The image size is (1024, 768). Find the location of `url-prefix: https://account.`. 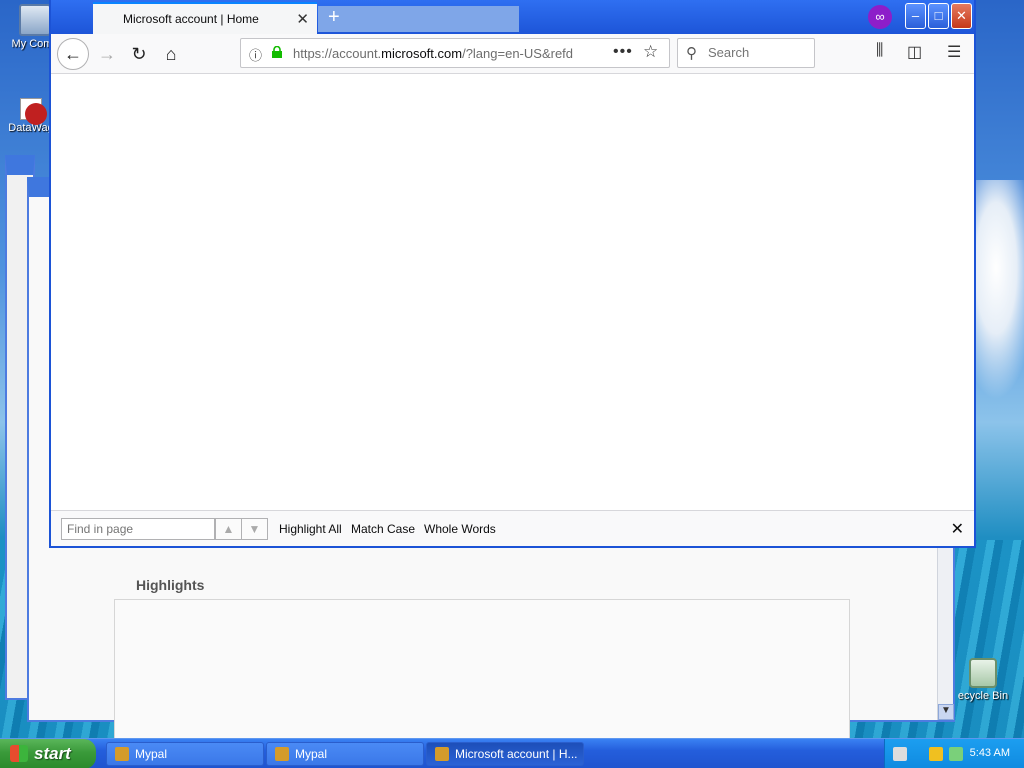

url-prefix: https://account. is located at coordinates (337, 53).